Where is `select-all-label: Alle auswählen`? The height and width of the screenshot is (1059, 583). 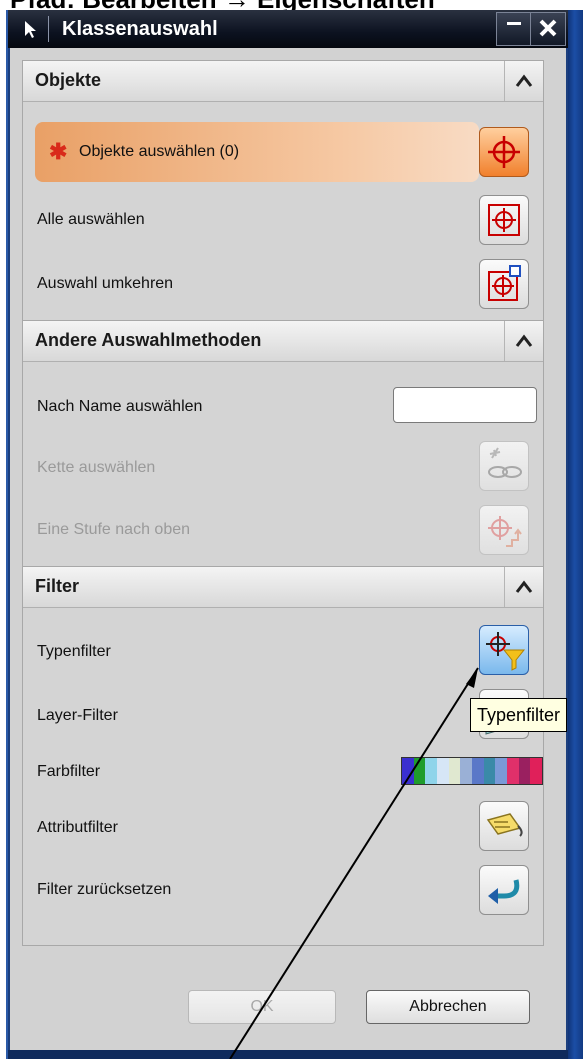 select-all-label: Alle auswählen is located at coordinates (91, 219).